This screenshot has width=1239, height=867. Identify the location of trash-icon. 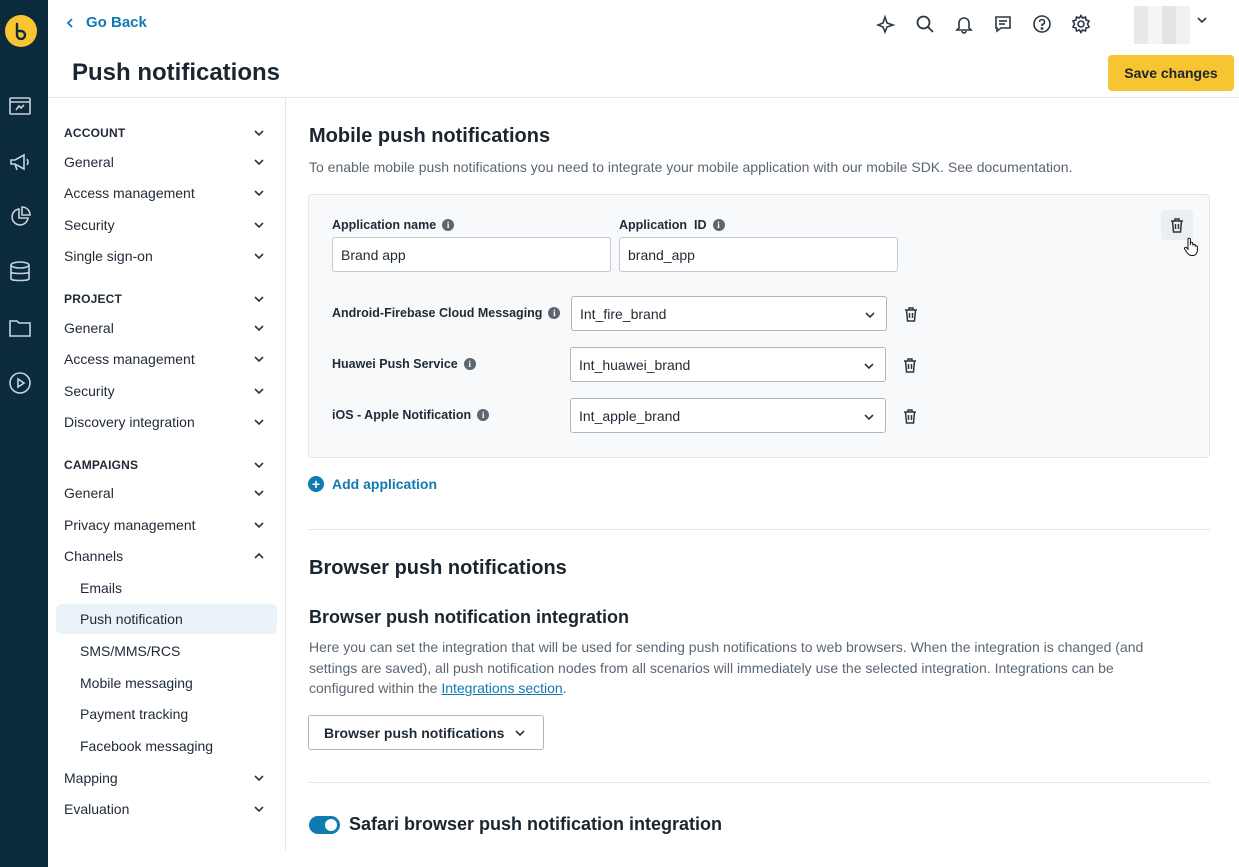
(911, 314).